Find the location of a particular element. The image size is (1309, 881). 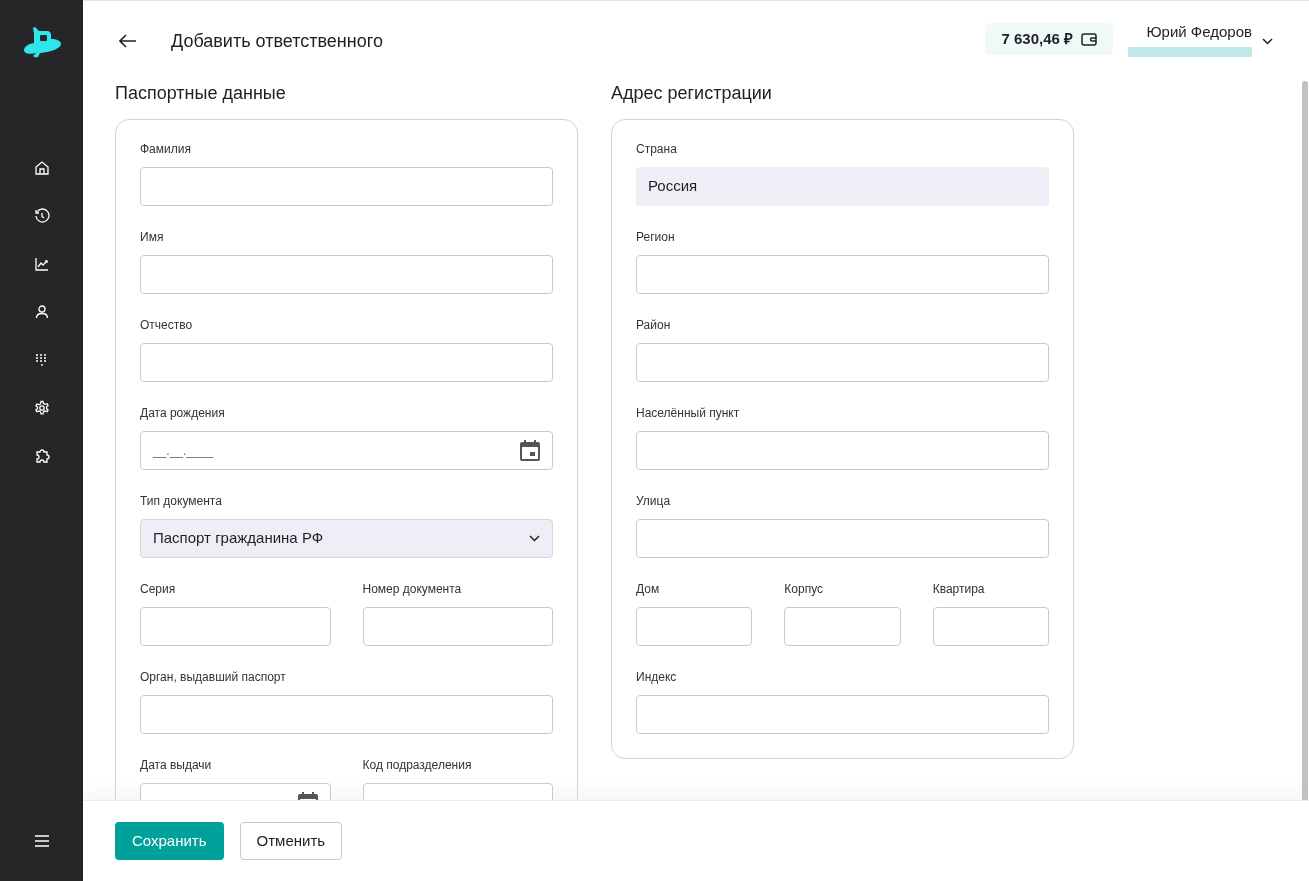

field-label: Орган, выдавший паспорт is located at coordinates (213, 677).